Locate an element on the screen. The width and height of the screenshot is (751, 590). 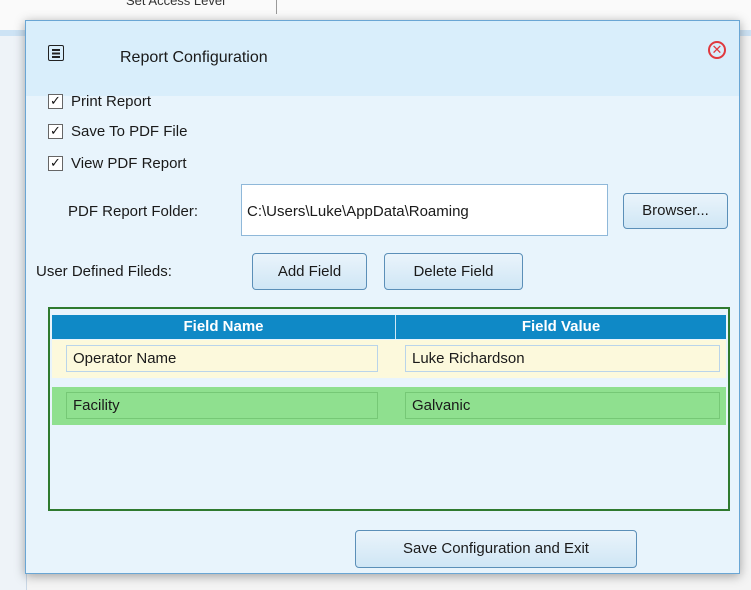
field-name-cell: Operator Name is located at coordinates (222, 358).